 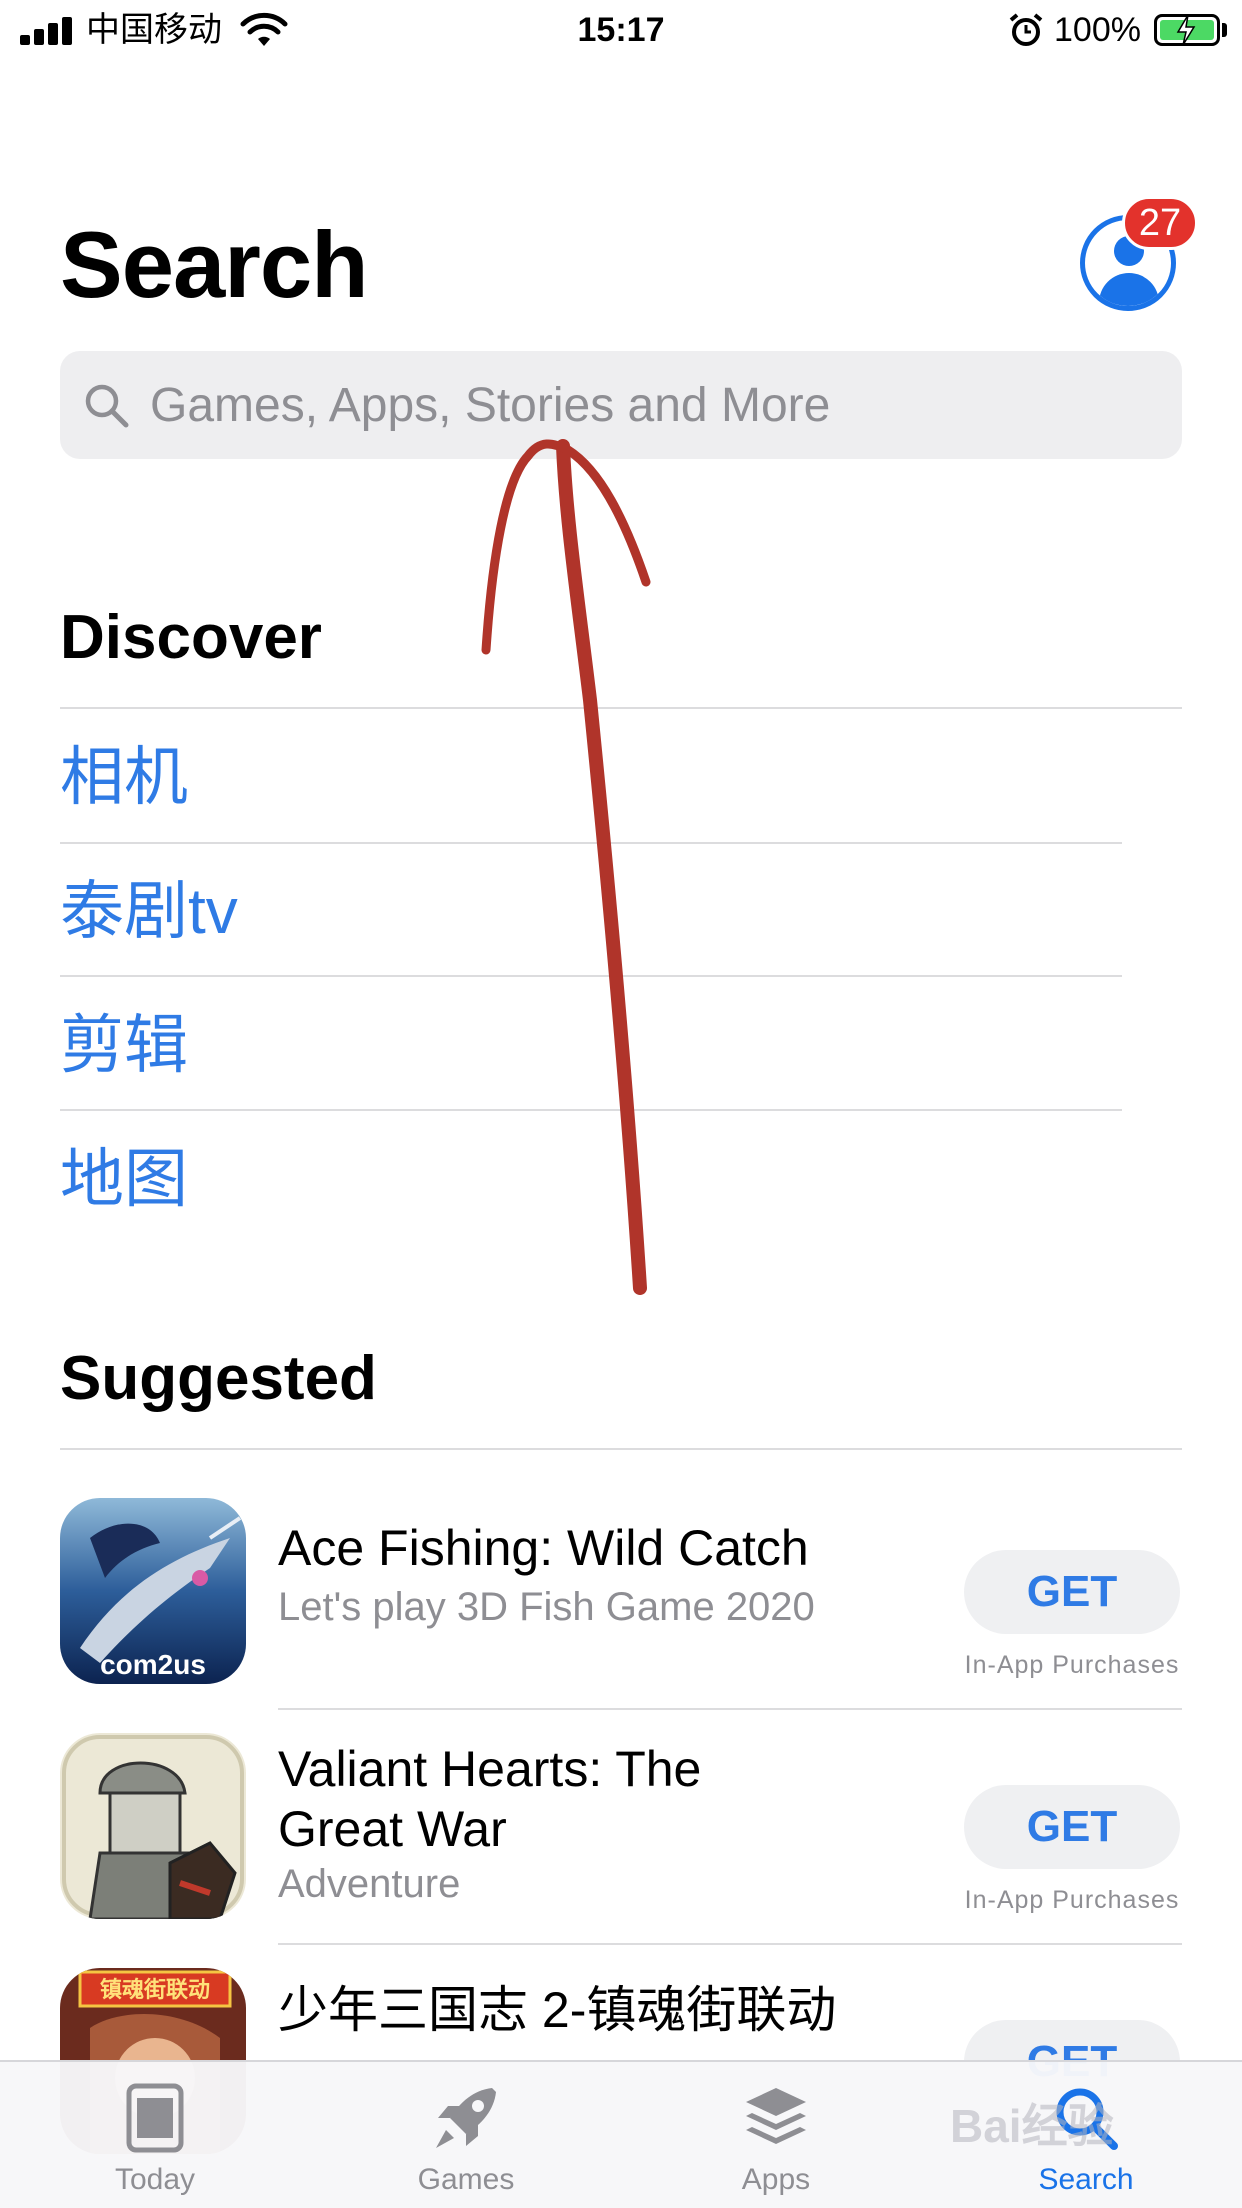 What do you see at coordinates (155, 1990) in the screenshot?
I see `icon-title-text: 镇魂街联动` at bounding box center [155, 1990].